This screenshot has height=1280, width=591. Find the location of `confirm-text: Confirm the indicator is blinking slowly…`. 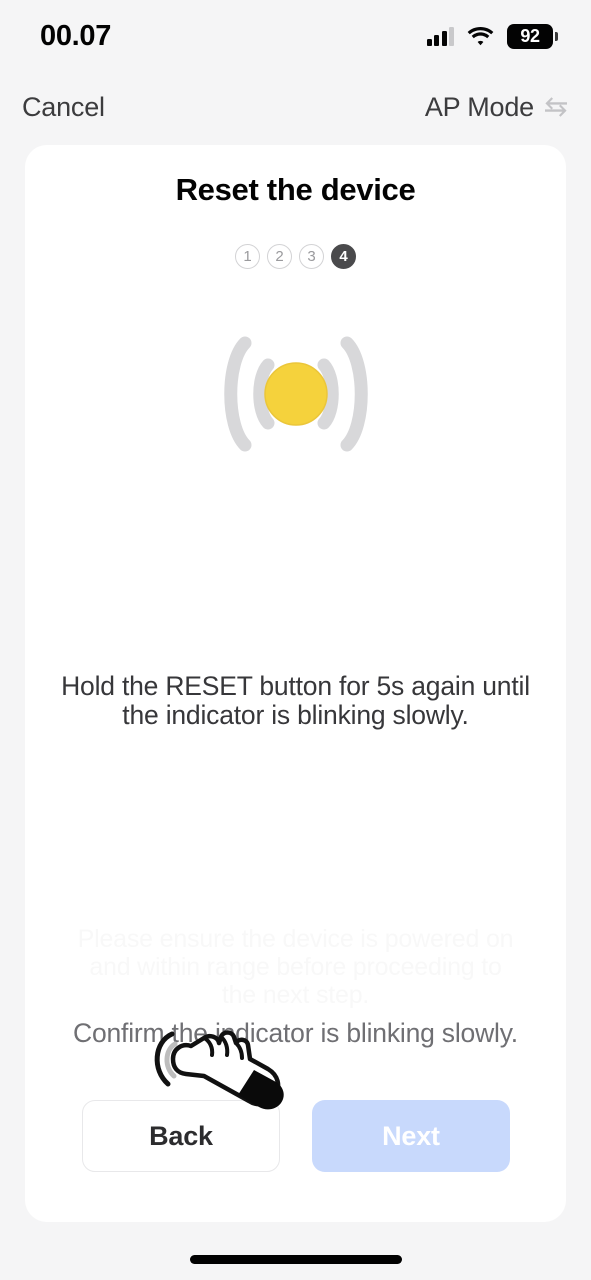

confirm-text: Confirm the indicator is blinking slowly… is located at coordinates (295, 1033).